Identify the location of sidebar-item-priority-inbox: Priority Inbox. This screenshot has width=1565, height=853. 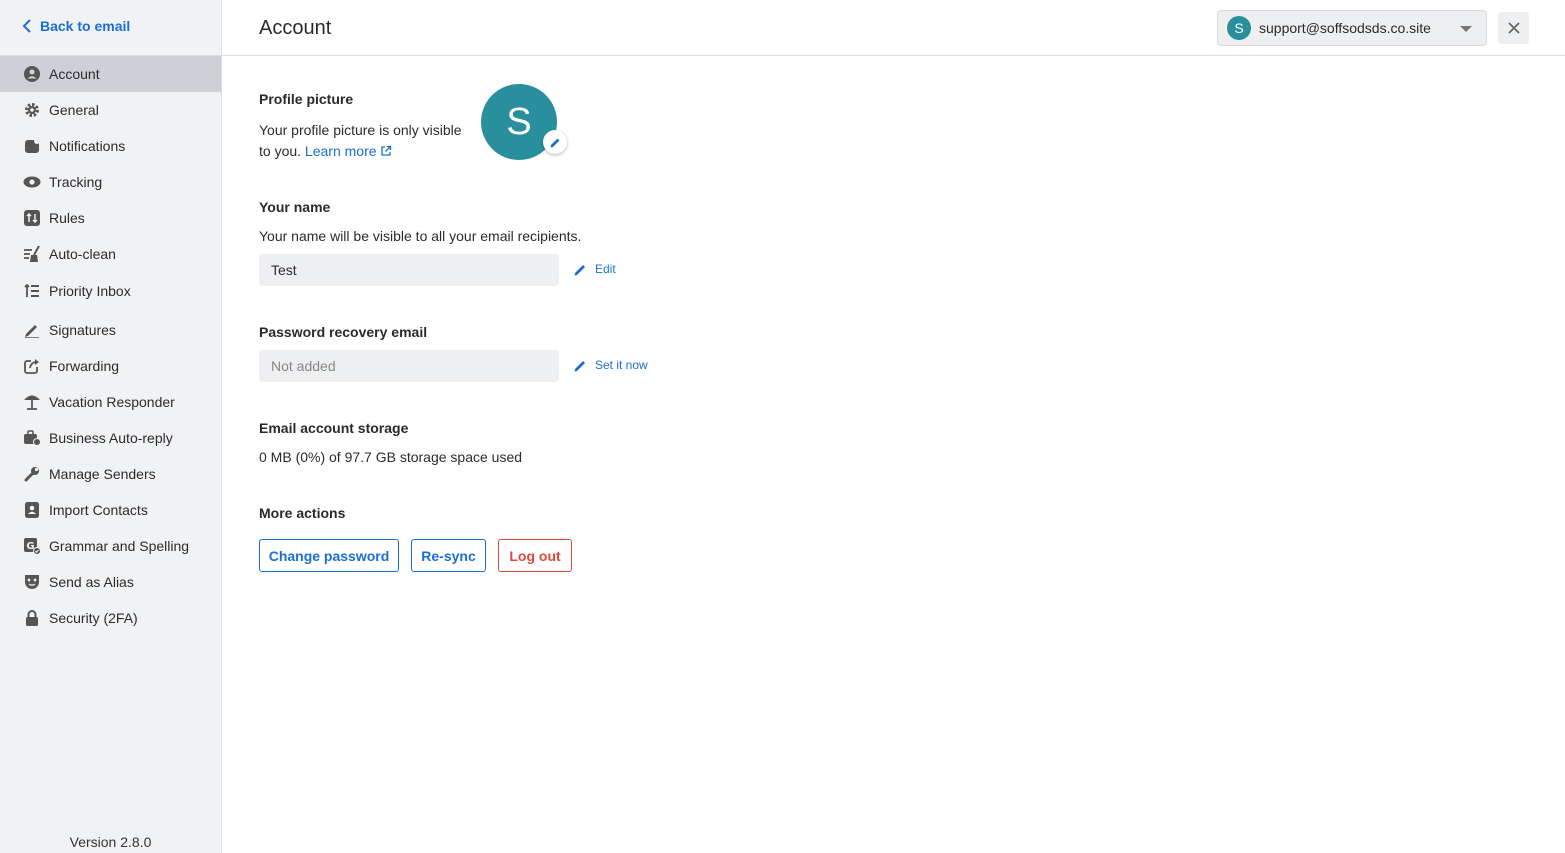
(110, 291).